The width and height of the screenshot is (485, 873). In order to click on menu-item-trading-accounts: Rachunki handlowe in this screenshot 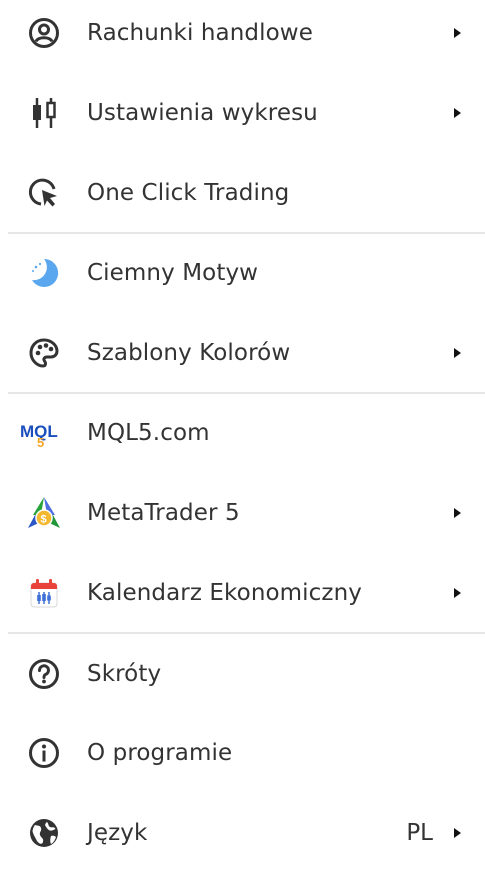, I will do `click(242, 36)`.